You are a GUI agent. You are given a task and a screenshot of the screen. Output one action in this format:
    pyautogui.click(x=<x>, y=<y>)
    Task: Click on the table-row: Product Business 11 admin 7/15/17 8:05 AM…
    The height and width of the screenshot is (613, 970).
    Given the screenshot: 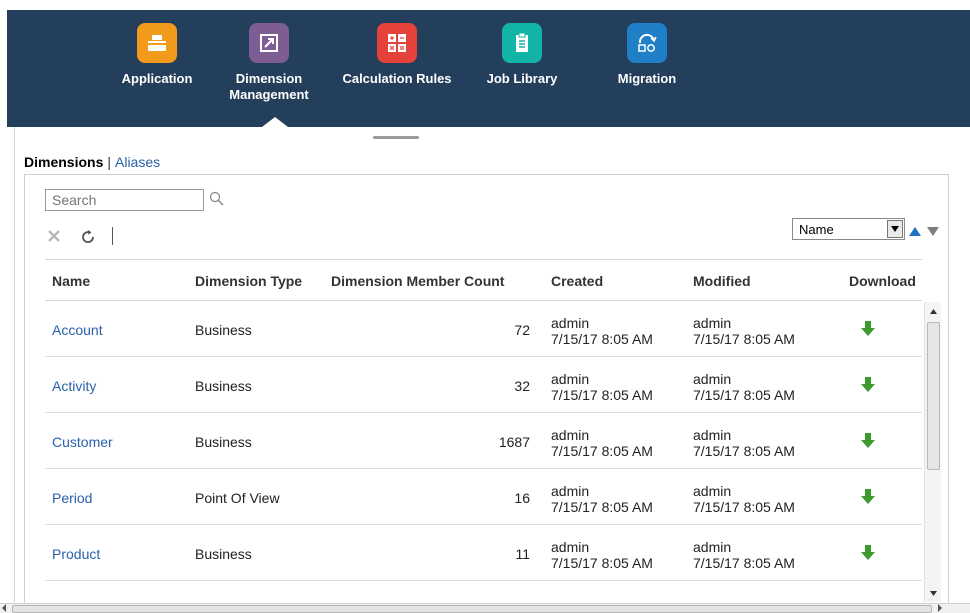 What is the action you would take?
    pyautogui.click(x=483, y=553)
    